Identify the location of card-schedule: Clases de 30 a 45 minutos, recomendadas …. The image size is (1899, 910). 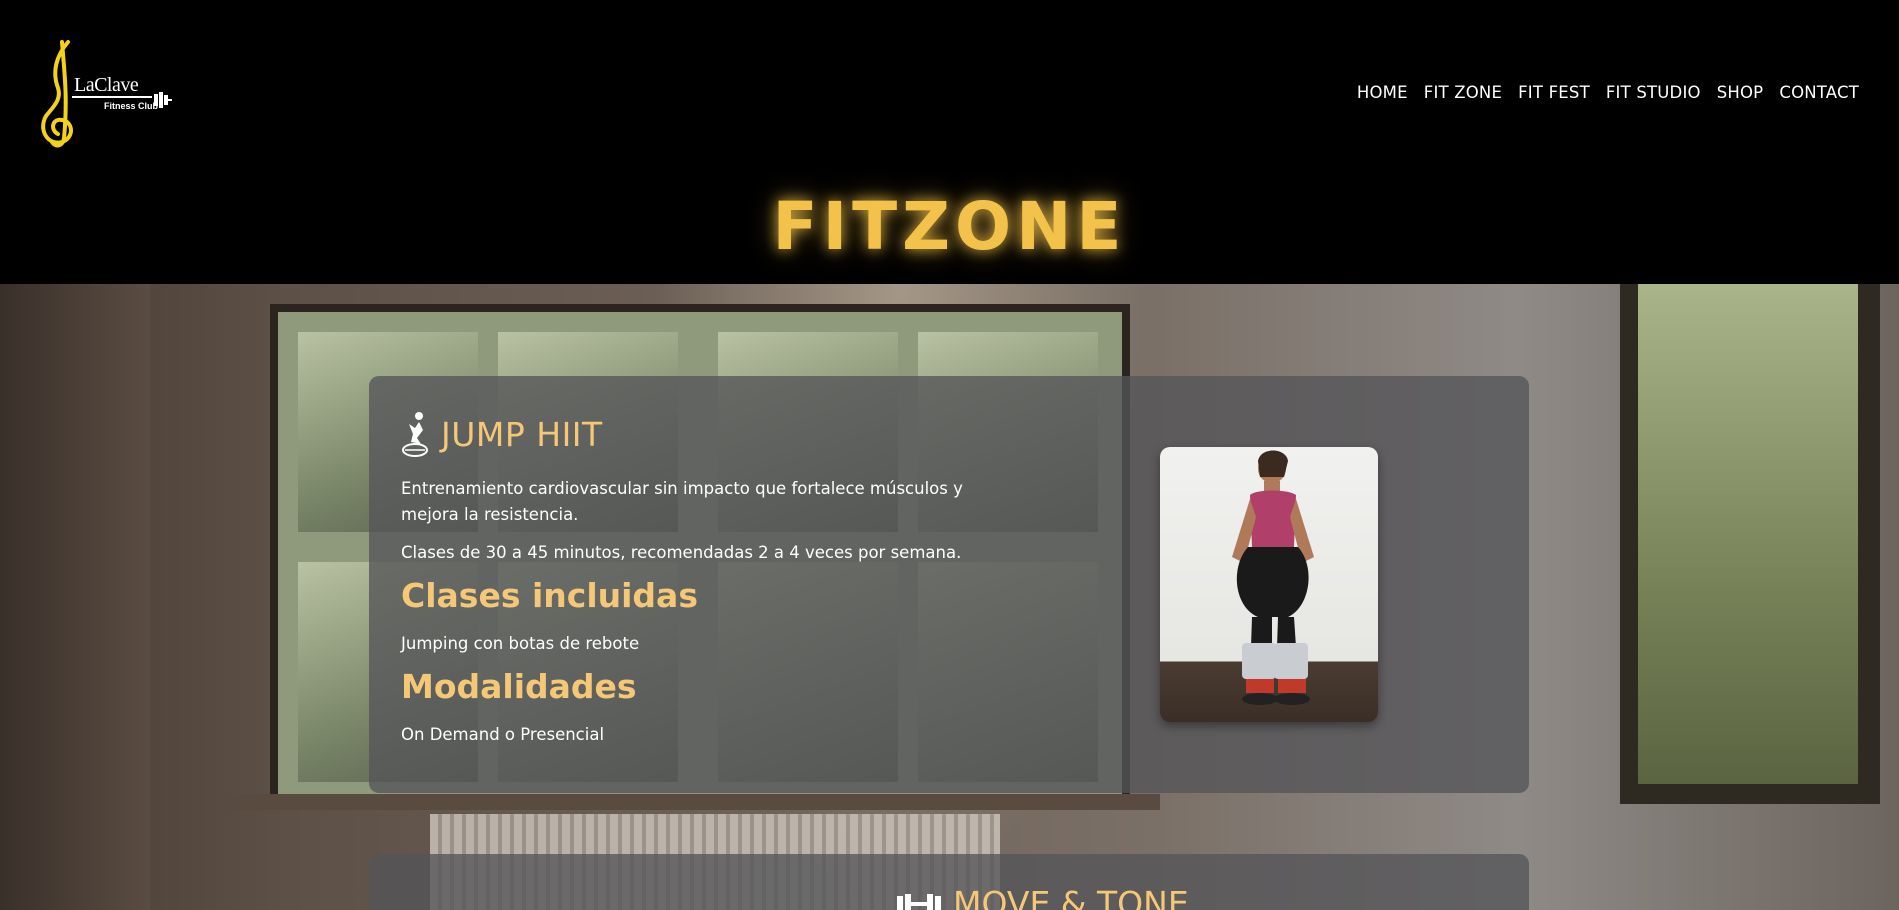
(681, 552).